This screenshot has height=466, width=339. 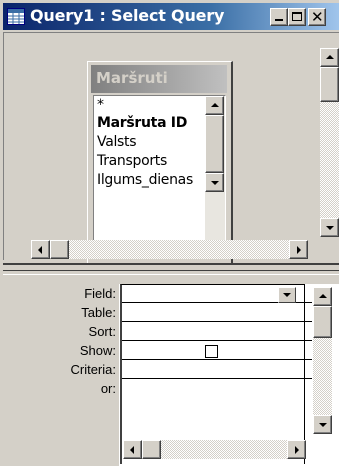 I want to click on field-list-scrollbar, so click(x=215, y=175).